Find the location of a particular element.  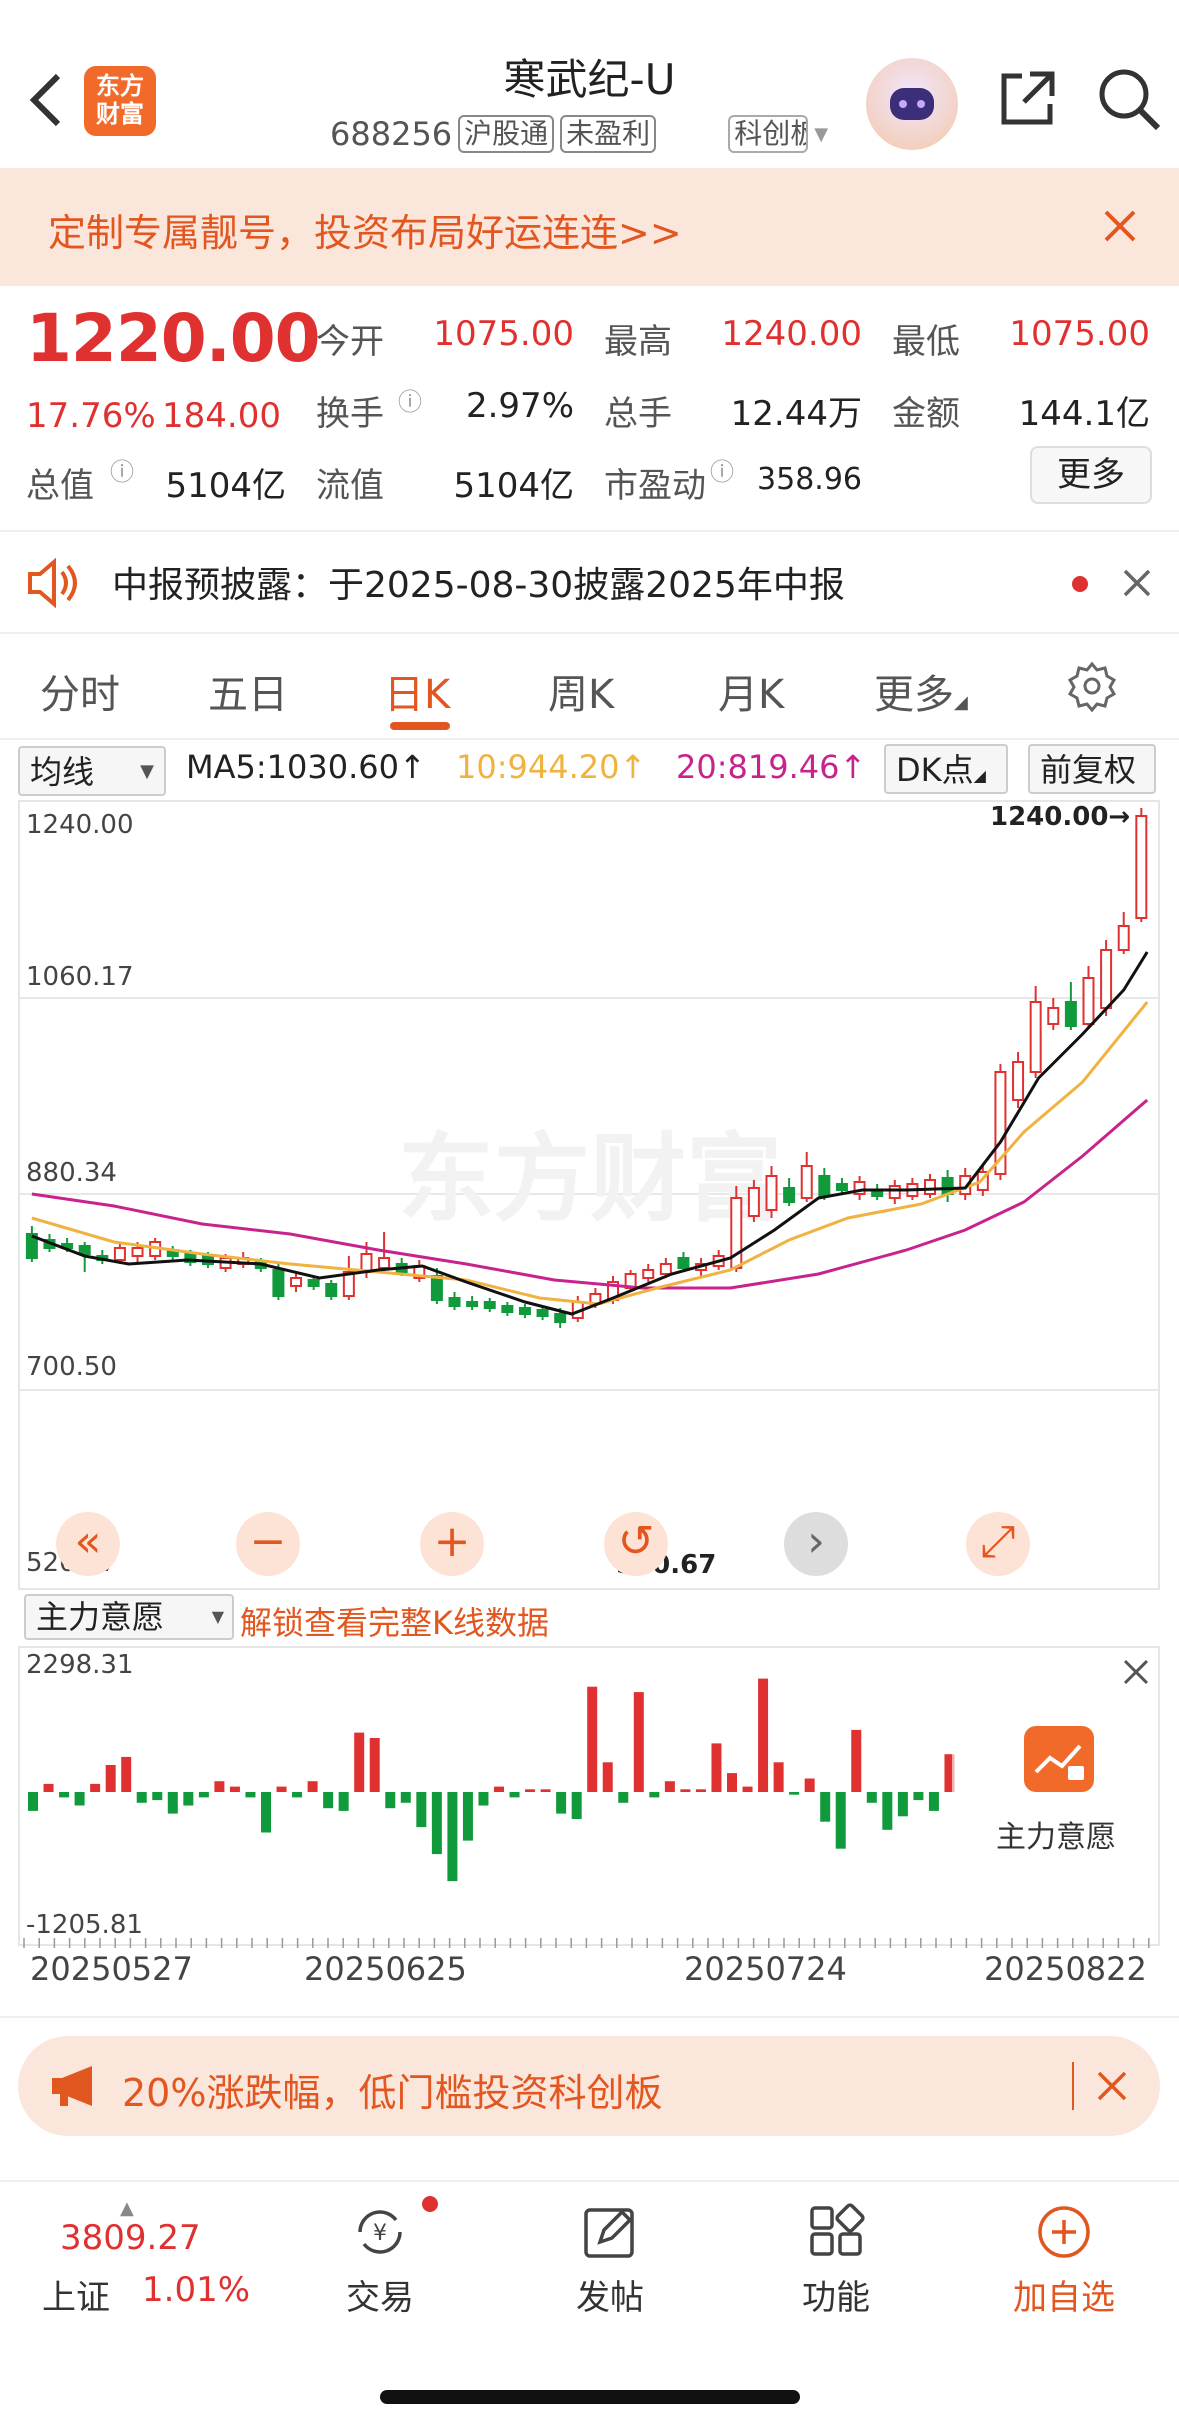

fullscreen-button: ⤢ is located at coordinates (998, 1544).